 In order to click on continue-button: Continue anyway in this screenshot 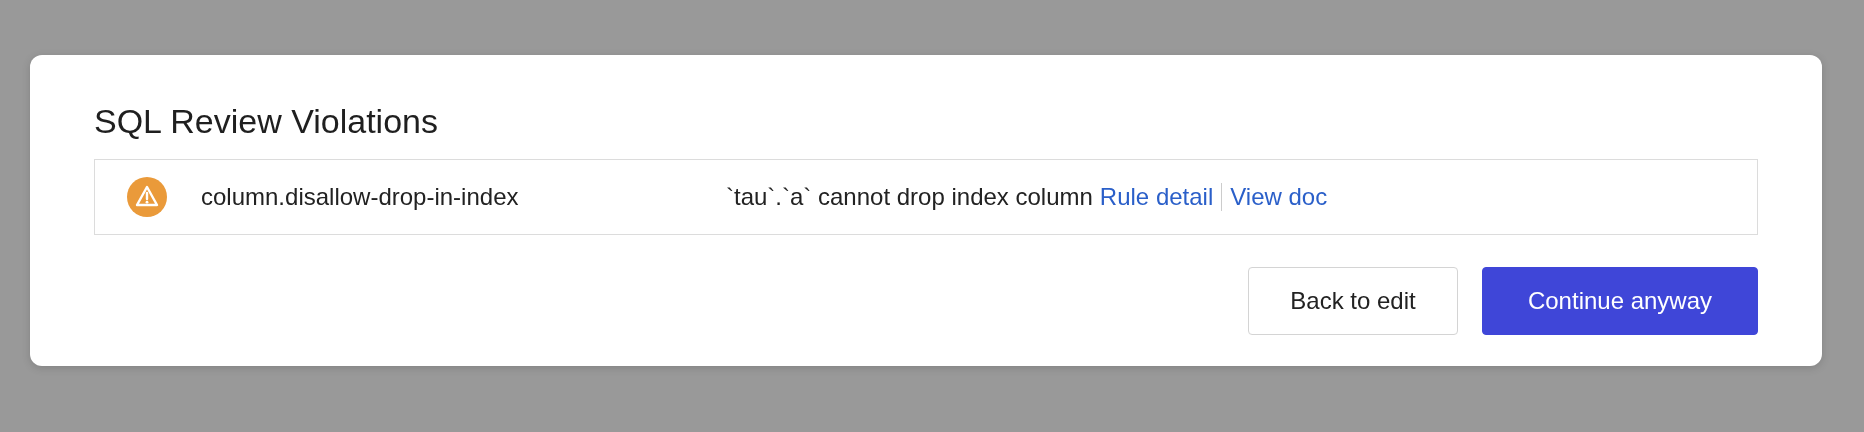, I will do `click(1620, 301)`.